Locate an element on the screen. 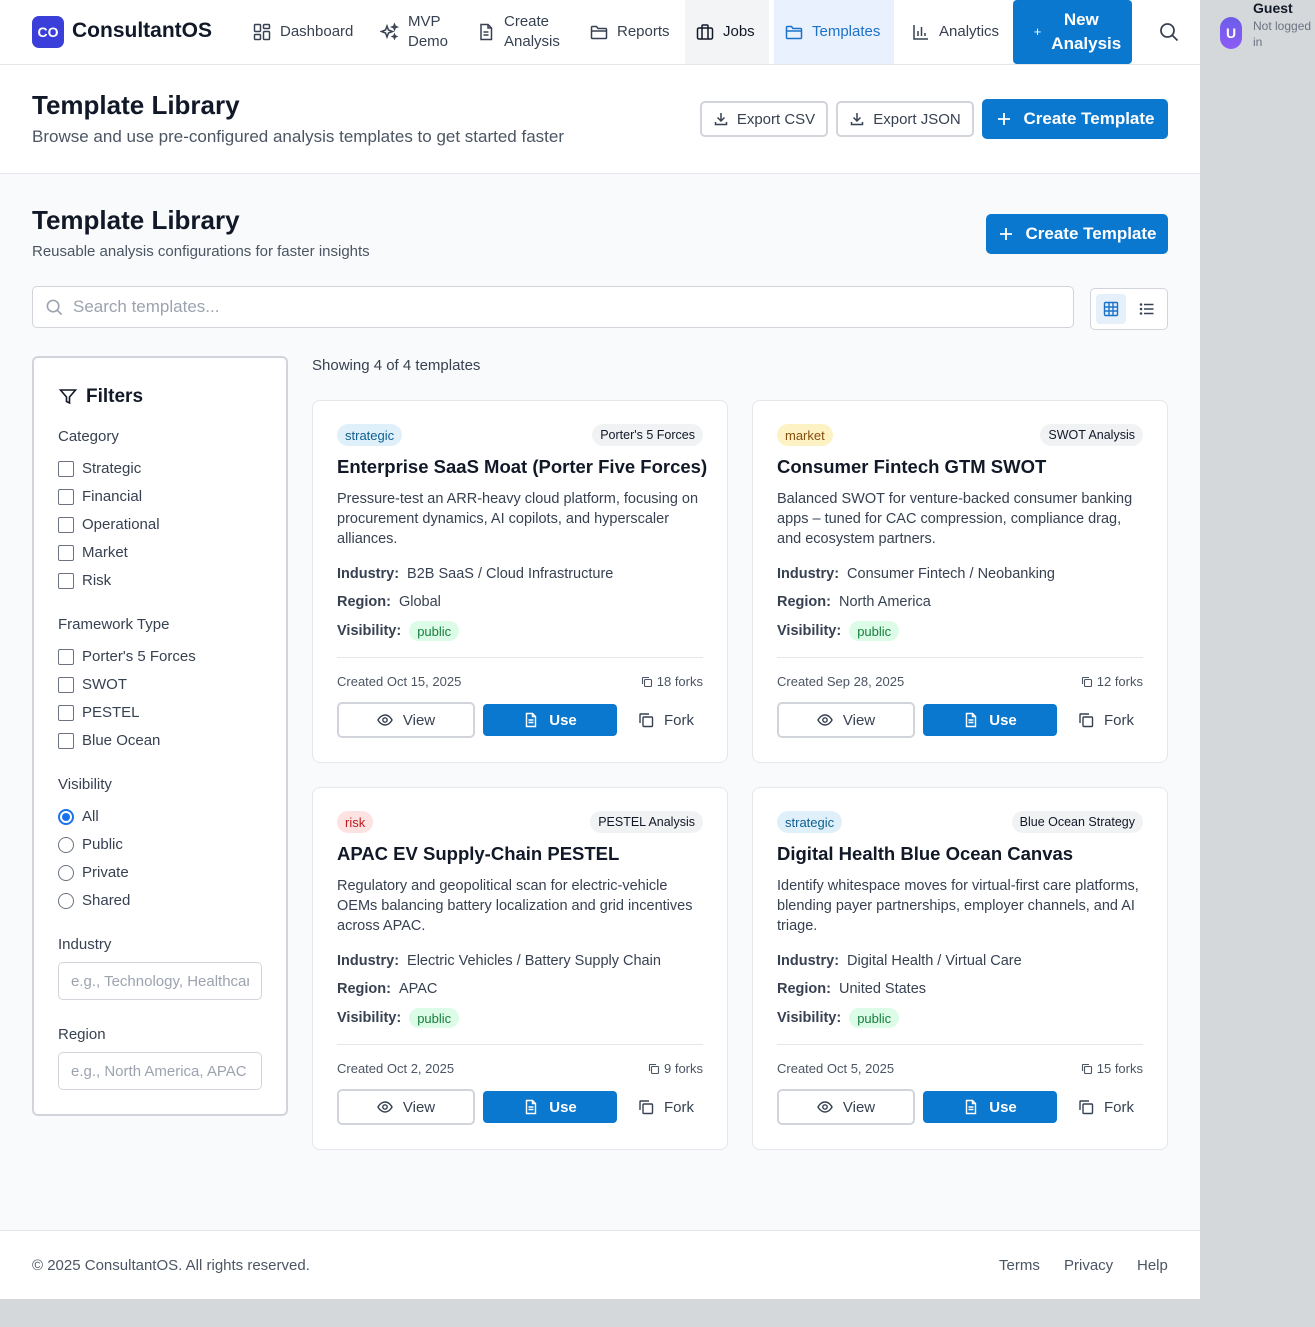 Image resolution: width=1315 pixels, height=1327 pixels. new-analysis-button: + New Analysis is located at coordinates (1072, 32).